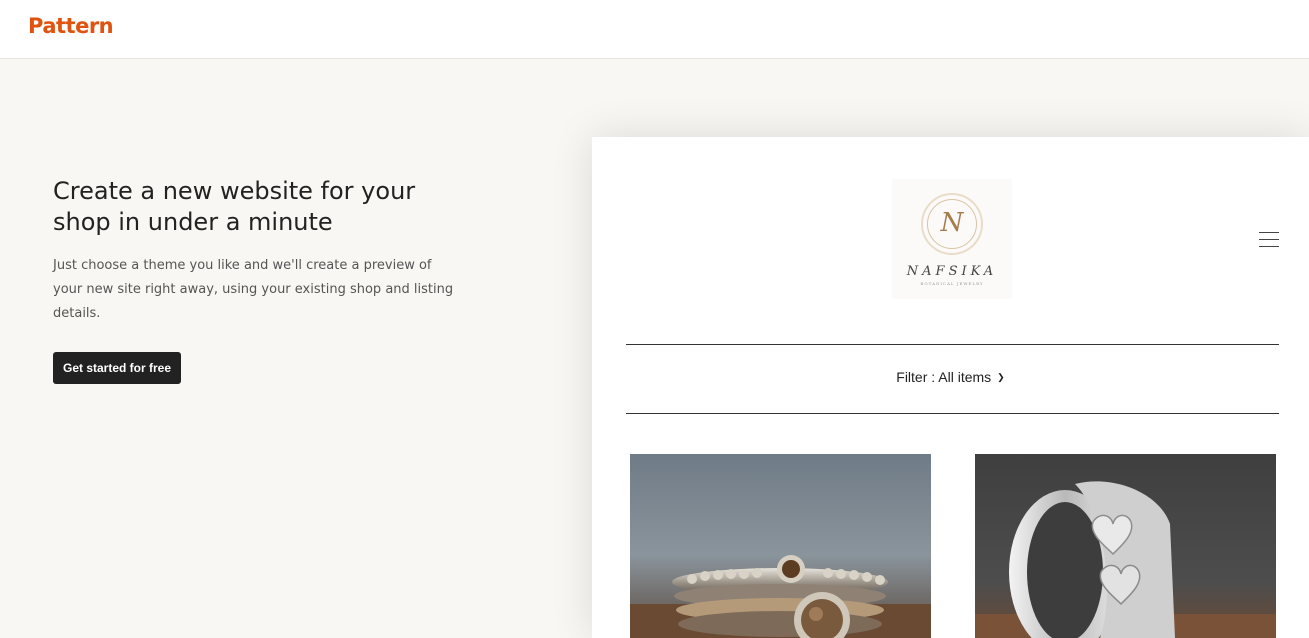 This screenshot has height=638, width=1309. I want to click on filter-dropdown: Filter : All items ❯, so click(950, 377).